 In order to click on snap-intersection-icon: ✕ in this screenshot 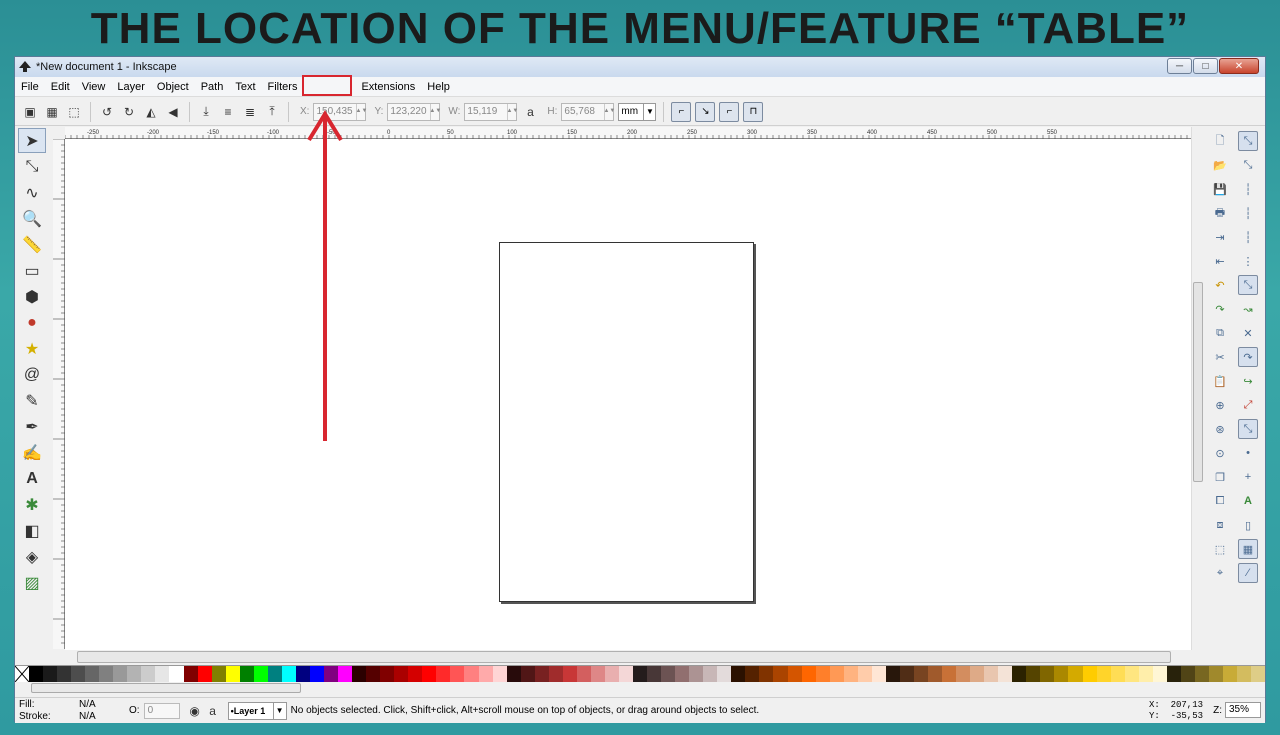, I will do `click(1248, 333)`.